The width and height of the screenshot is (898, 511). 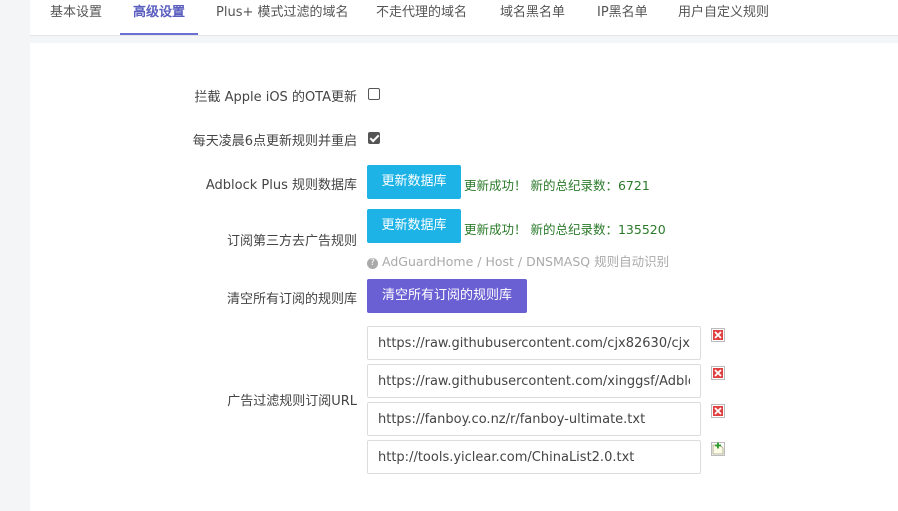 What do you see at coordinates (292, 401) in the screenshot?
I see `subscription-urls-label: 广告过滤规则订阅URL` at bounding box center [292, 401].